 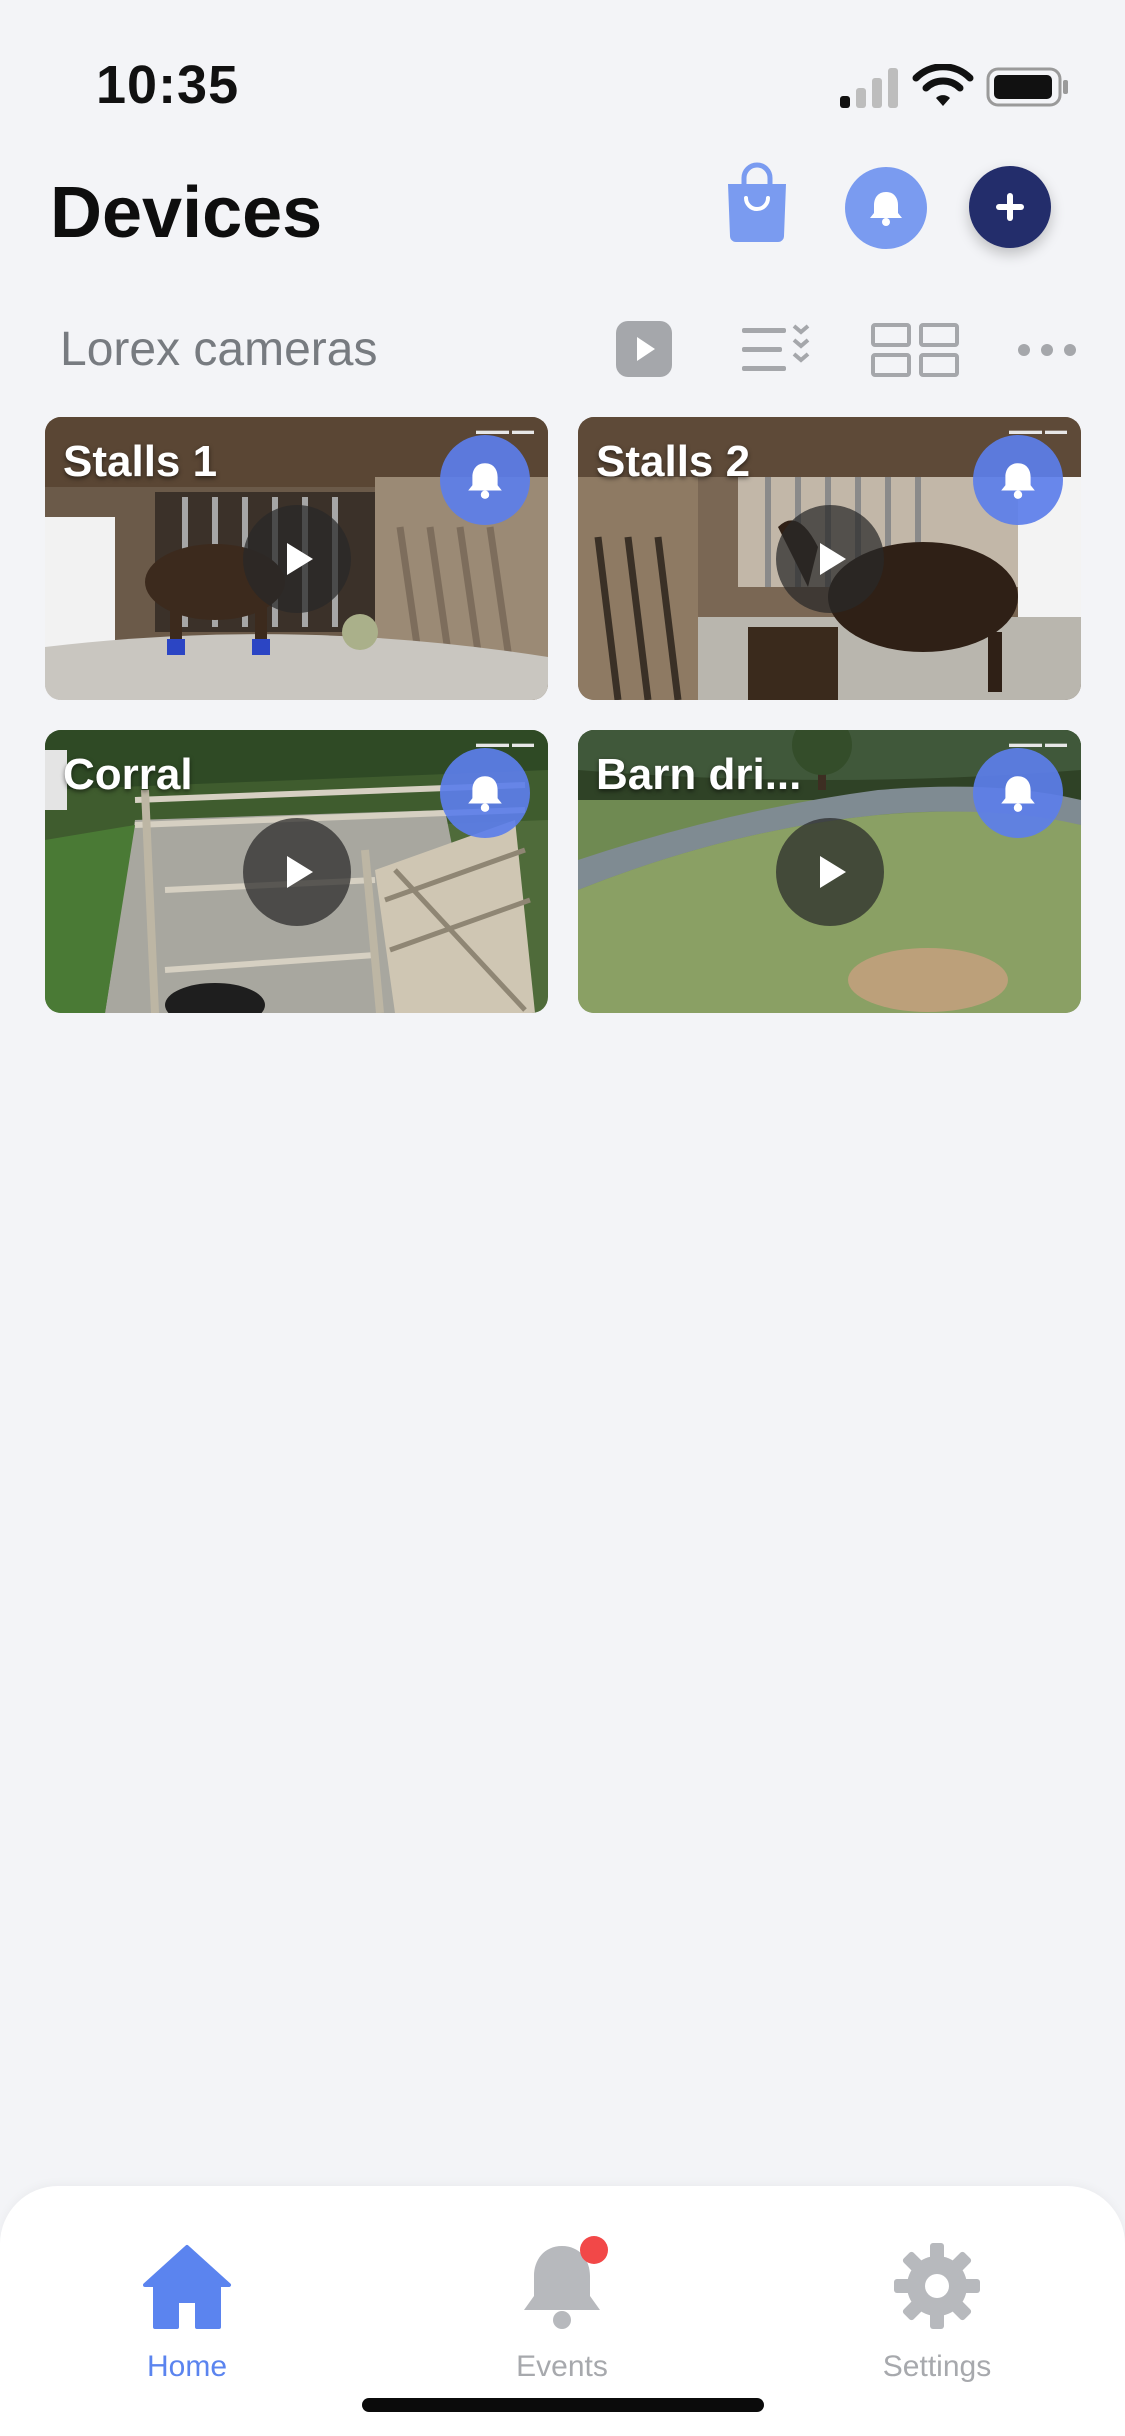 I want to click on list-view-button, so click(x=778, y=350).